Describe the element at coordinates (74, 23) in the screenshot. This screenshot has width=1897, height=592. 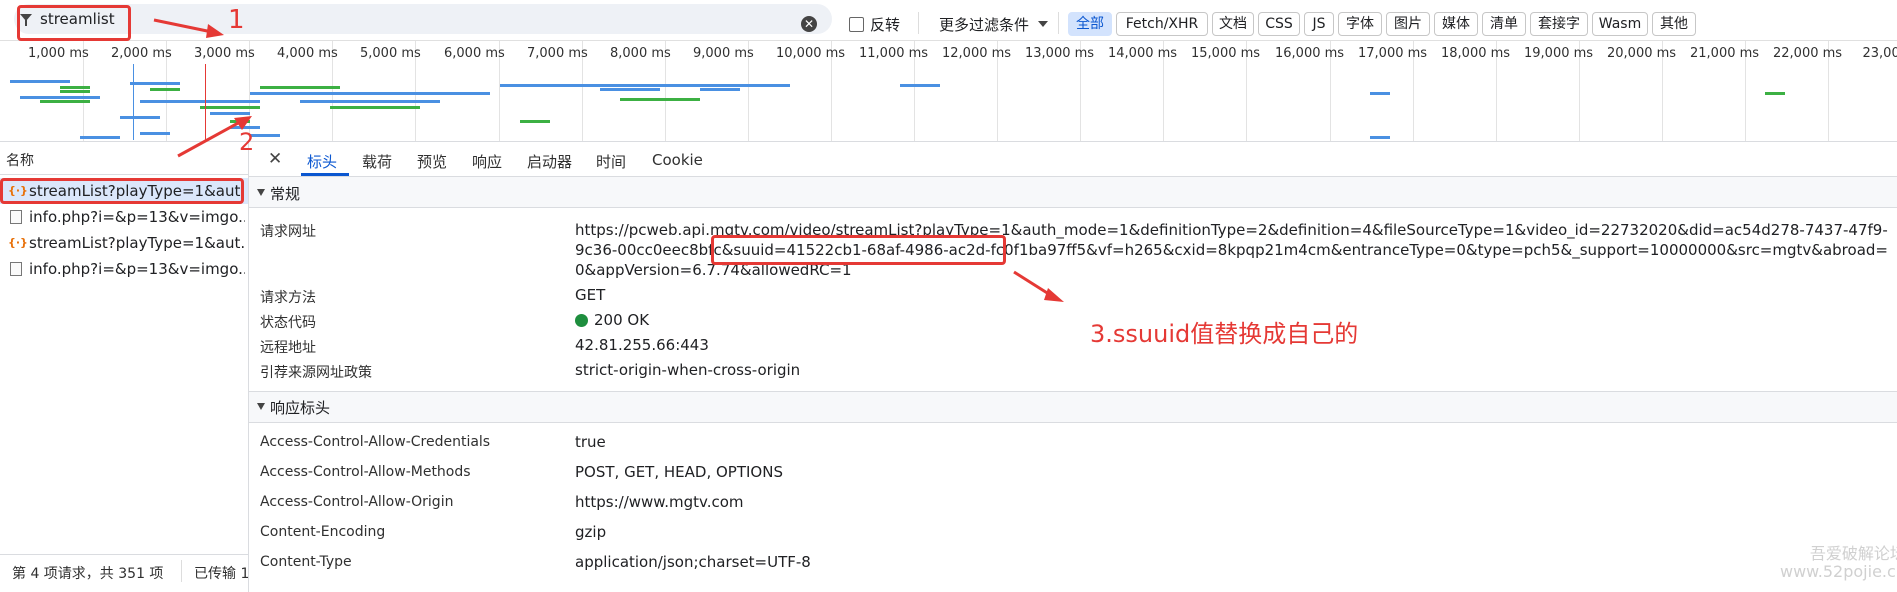
I see `annotation-box-filter` at that location.